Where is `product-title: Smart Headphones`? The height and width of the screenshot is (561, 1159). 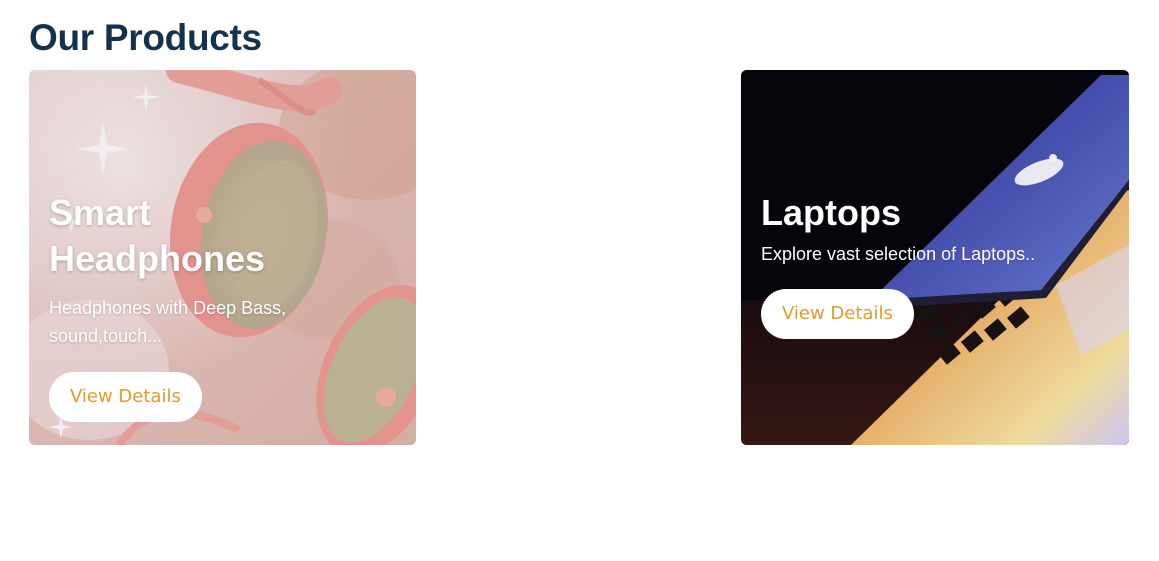
product-title: Smart Headphones is located at coordinates (157, 235).